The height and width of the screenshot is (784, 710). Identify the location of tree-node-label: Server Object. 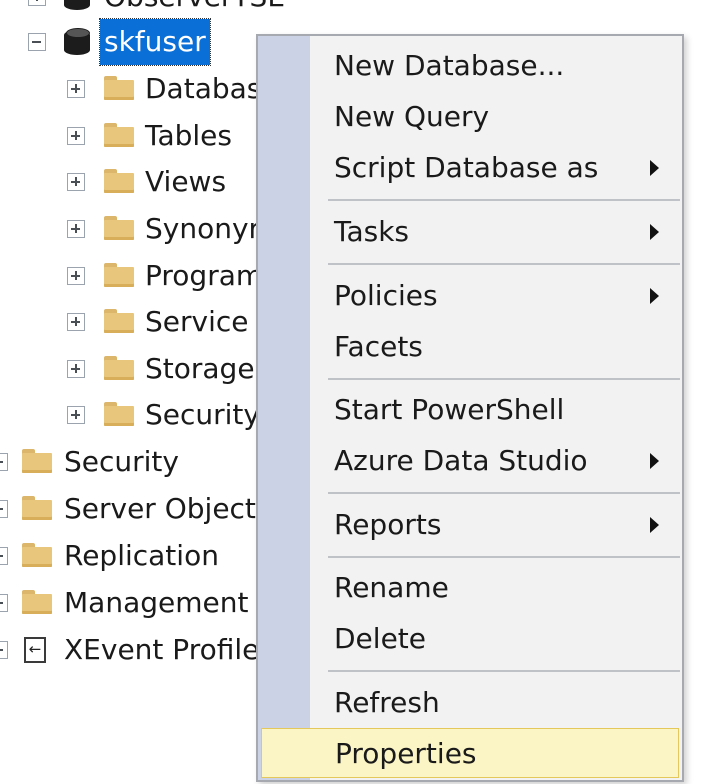
(160, 508).